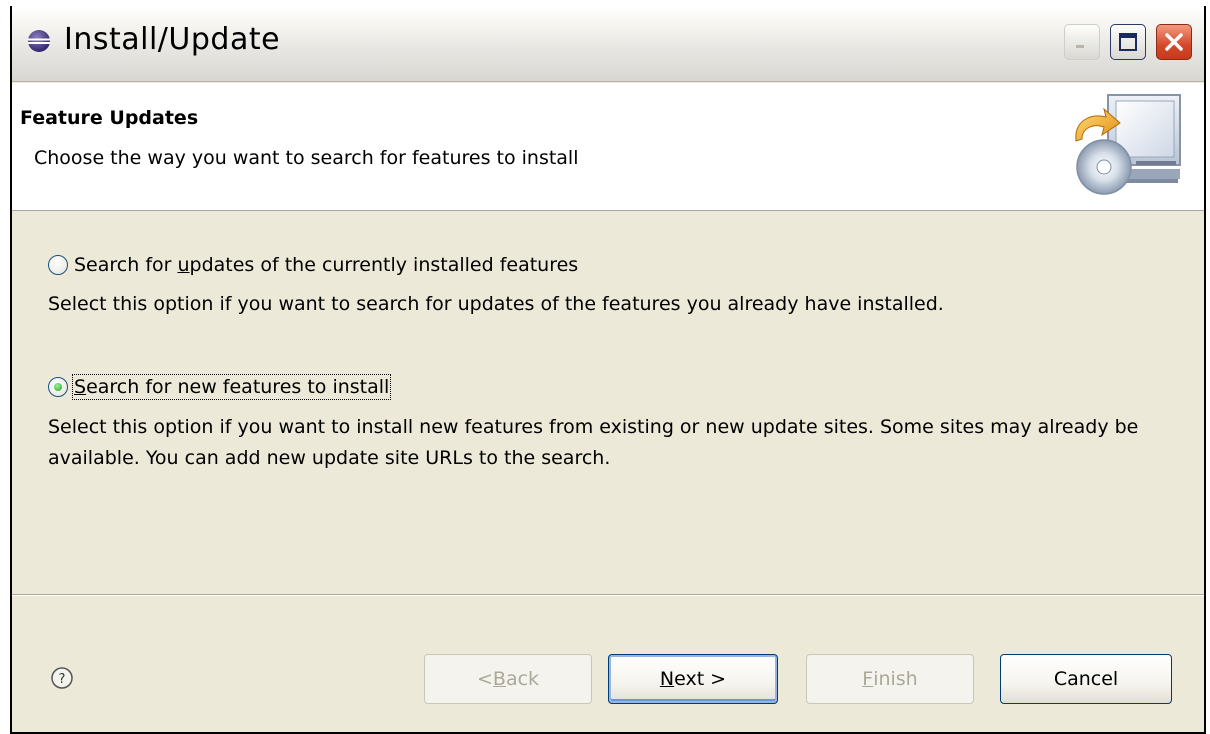  What do you see at coordinates (172, 39) in the screenshot?
I see `window-title: Install/Update` at bounding box center [172, 39].